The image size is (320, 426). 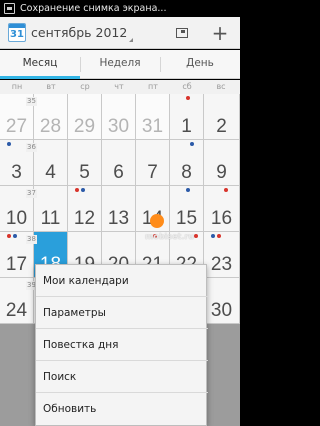 What do you see at coordinates (31, 193) in the screenshot?
I see `week-number: 37` at bounding box center [31, 193].